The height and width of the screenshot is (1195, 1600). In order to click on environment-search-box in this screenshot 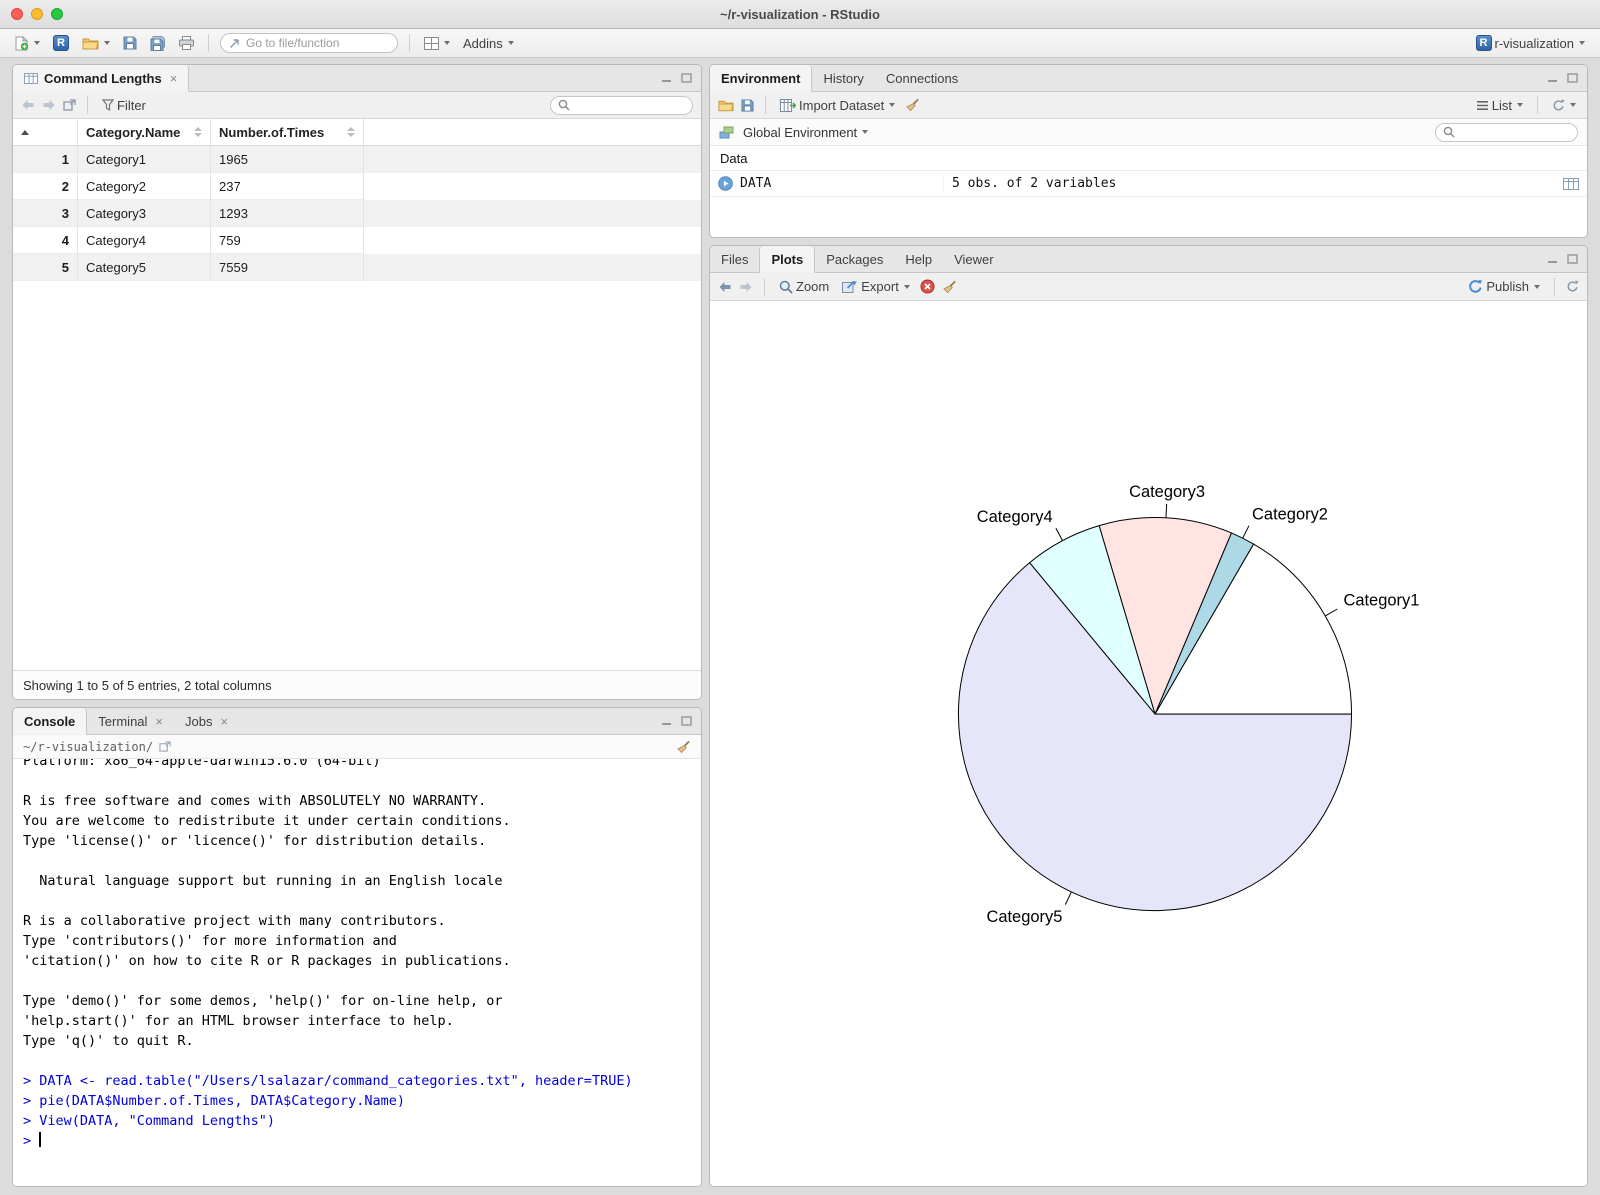, I will do `click(1506, 132)`.